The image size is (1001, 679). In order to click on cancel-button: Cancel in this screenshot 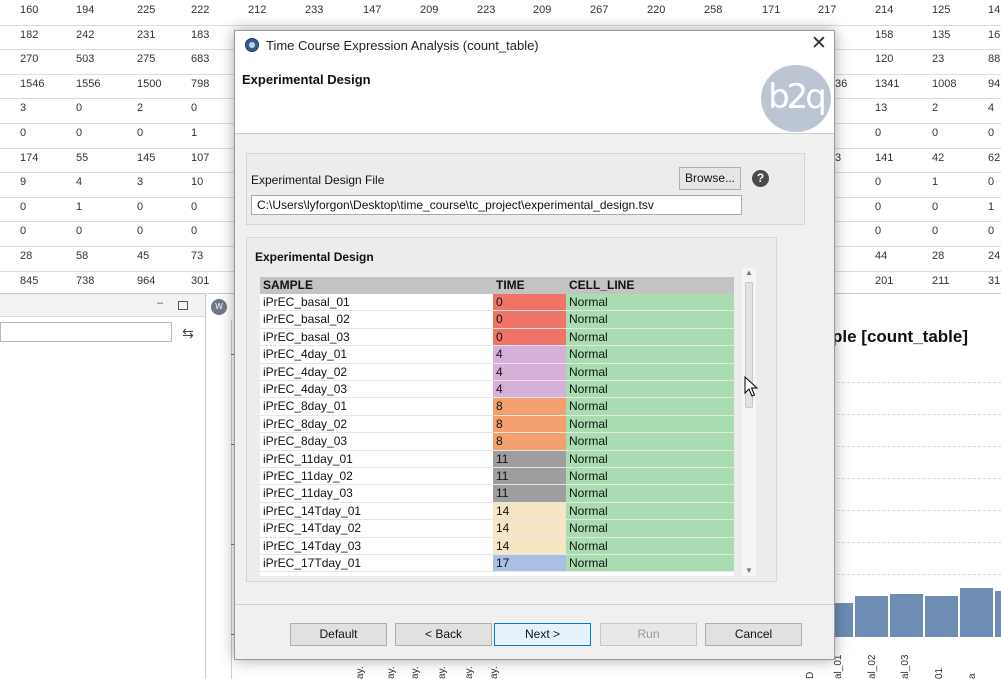, I will do `click(753, 634)`.